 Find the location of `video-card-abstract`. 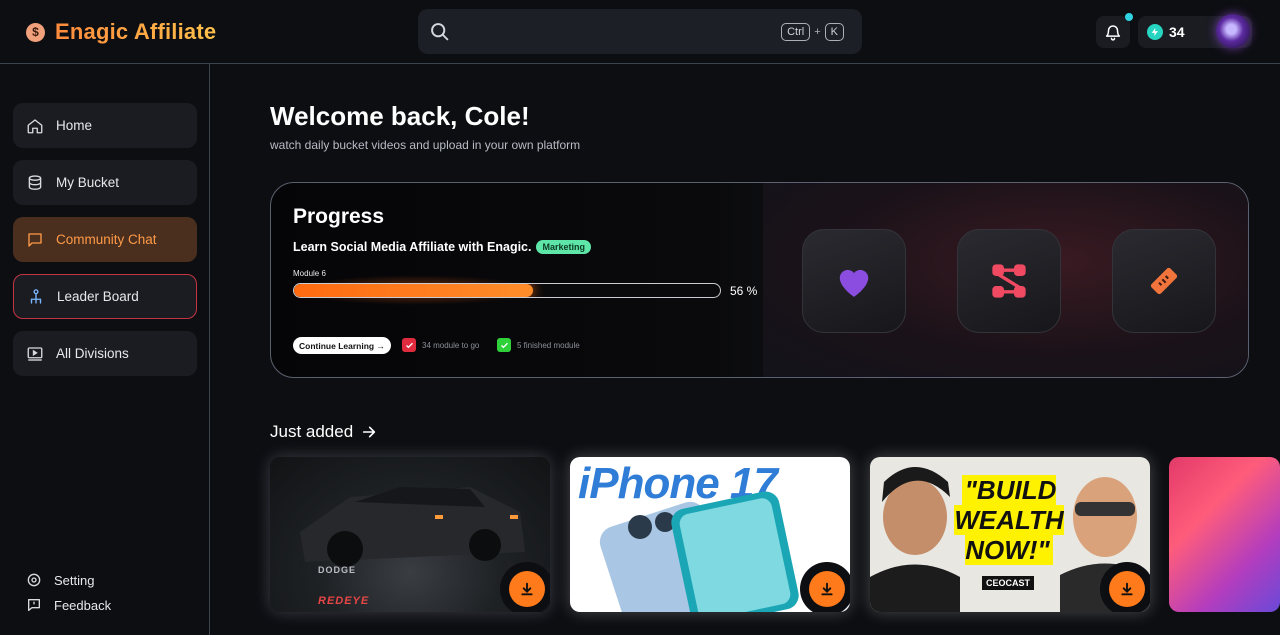

video-card-abstract is located at coordinates (1224, 534).